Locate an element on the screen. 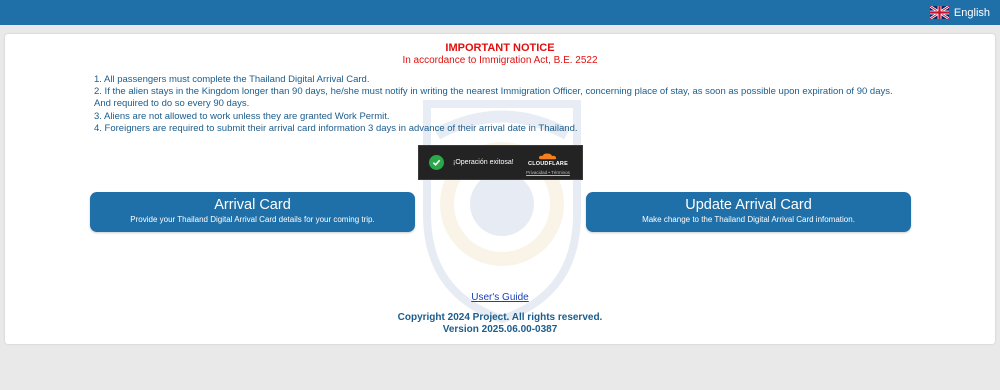 This screenshot has height=390, width=1000. cloudflare-cloud-icon is located at coordinates (548, 156).